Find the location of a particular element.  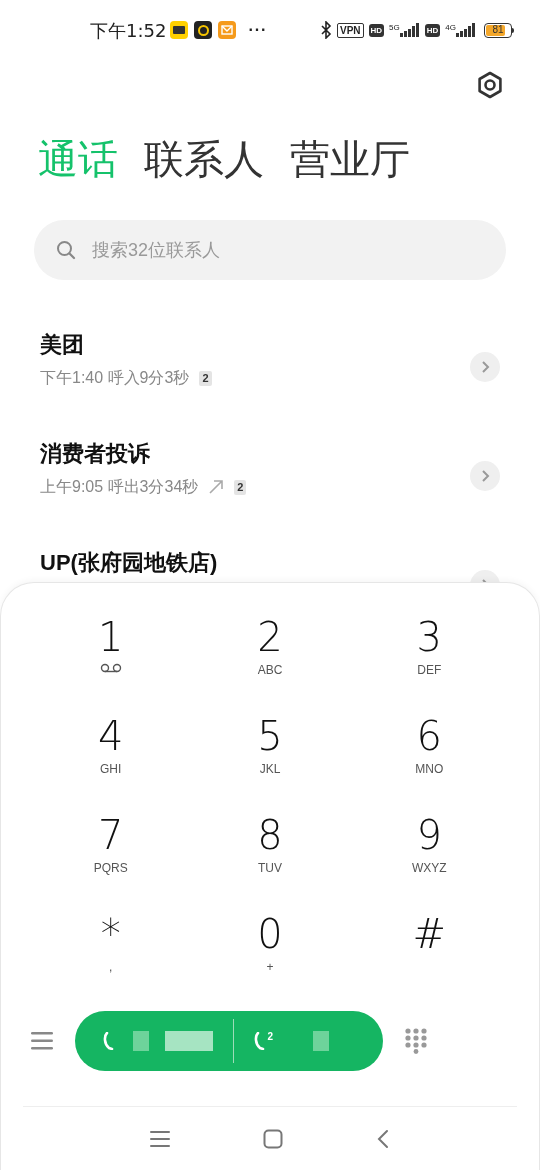

call-details: 下午1:40 呼入9分3秒 is located at coordinates (115, 378).